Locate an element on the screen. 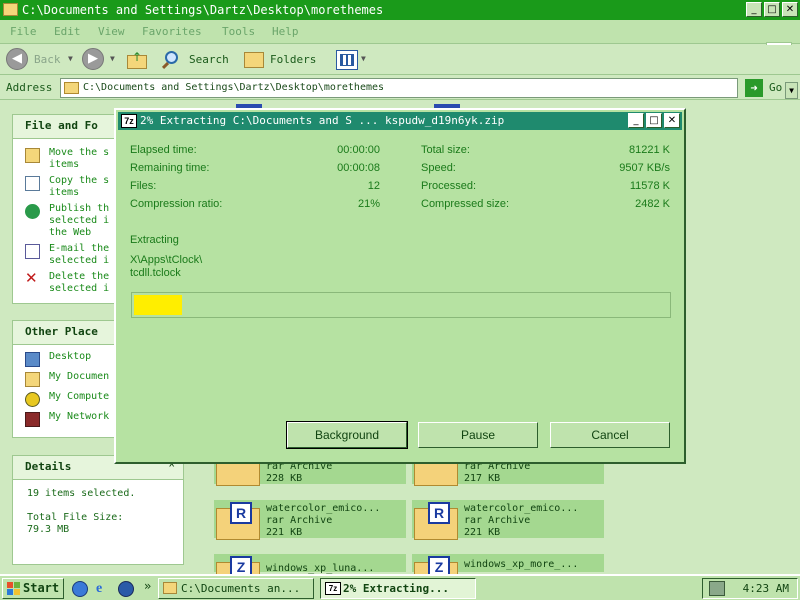  progress-bar is located at coordinates (401, 305).